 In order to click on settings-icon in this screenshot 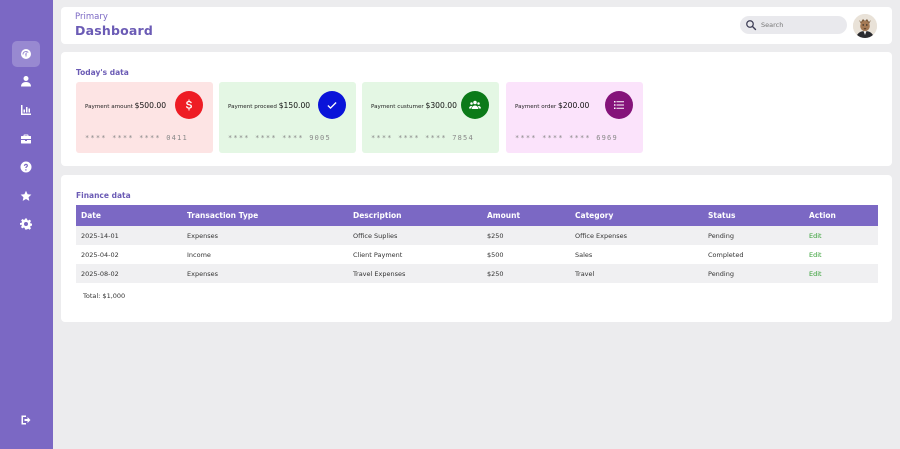, I will do `click(26, 224)`.